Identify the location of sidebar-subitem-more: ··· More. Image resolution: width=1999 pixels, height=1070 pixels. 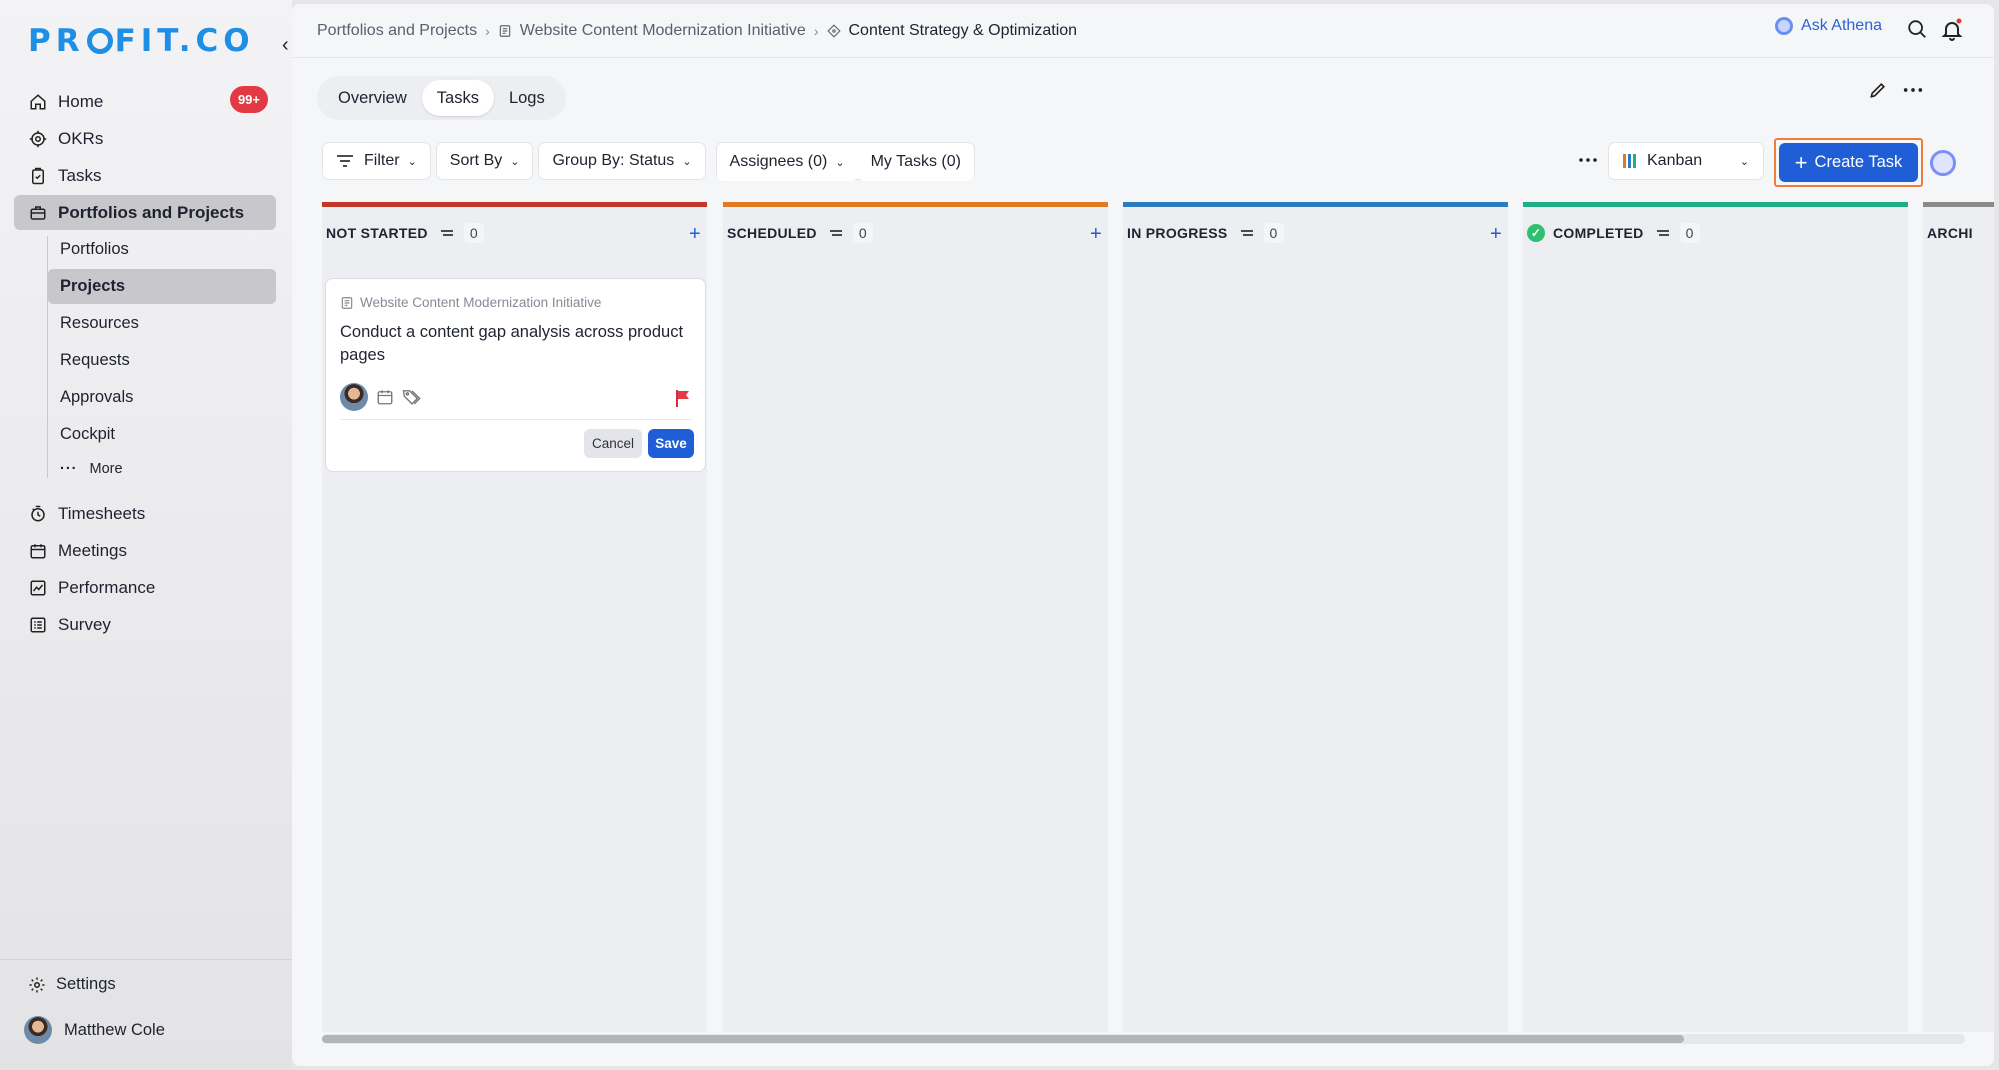
(162, 469).